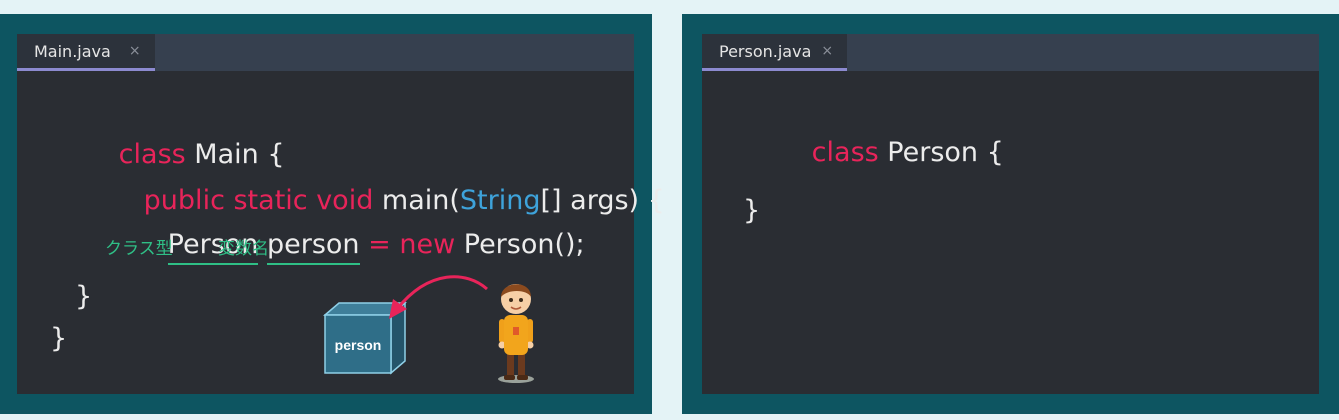 This screenshot has height=420, width=1339. I want to click on annotation-variable-name: 変数名, so click(243, 249).